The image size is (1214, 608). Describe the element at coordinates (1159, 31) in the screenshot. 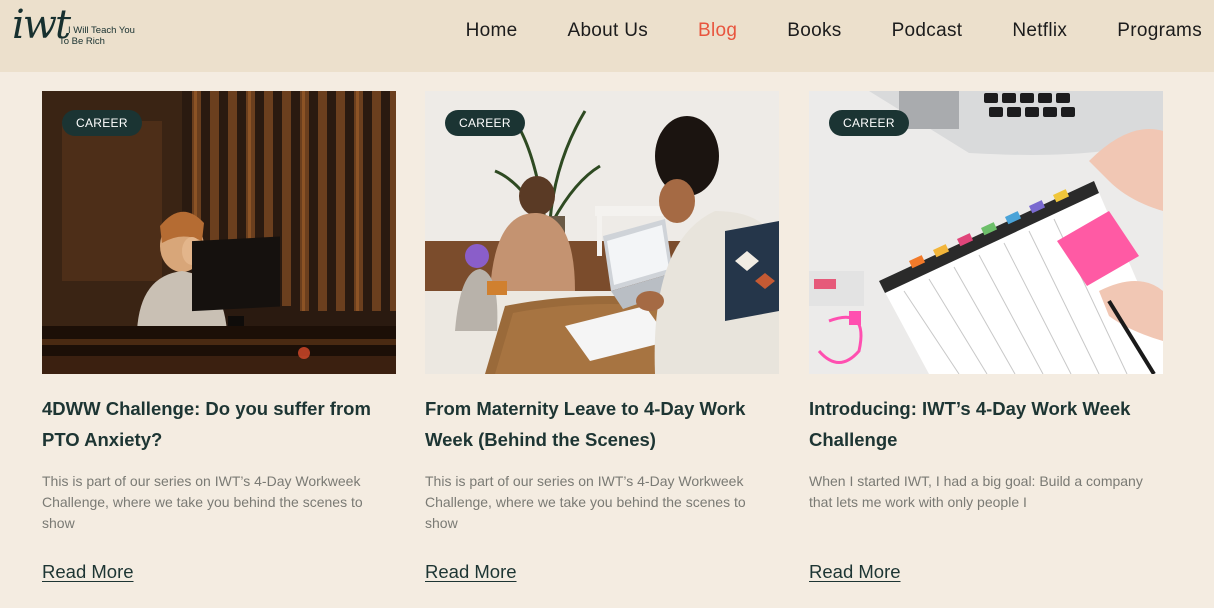

I see `nav-item-programs: Programs` at that location.